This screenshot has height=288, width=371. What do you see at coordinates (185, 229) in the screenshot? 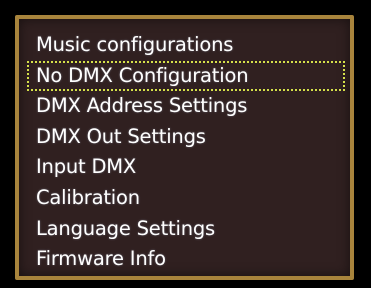
I see `menu-item-language-settings: Language Settings` at bounding box center [185, 229].